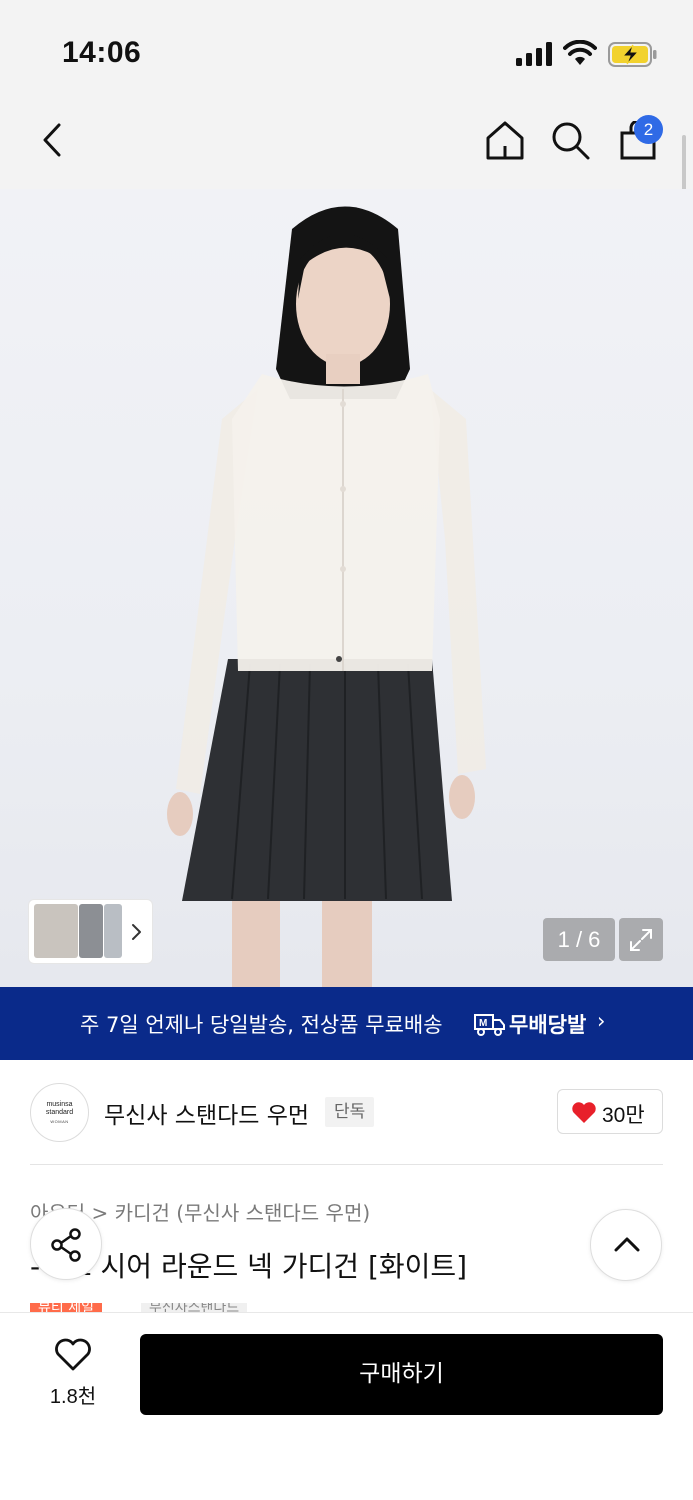 This screenshot has height=1500, width=693. I want to click on cart-count-badge: 2, so click(648, 129).